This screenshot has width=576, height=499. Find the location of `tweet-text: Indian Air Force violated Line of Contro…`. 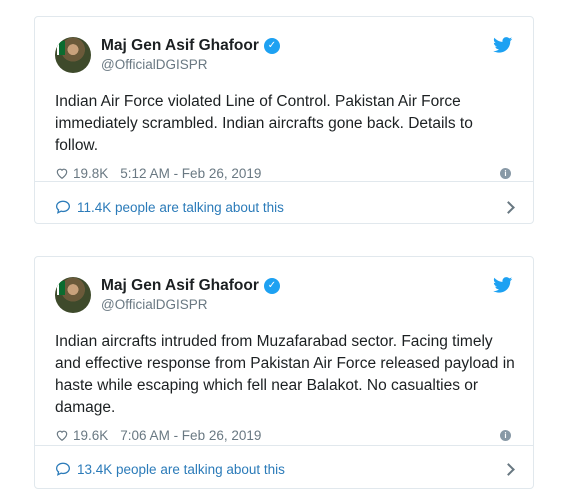

tweet-text: Indian Air Force violated Line of Contro… is located at coordinates (264, 123).